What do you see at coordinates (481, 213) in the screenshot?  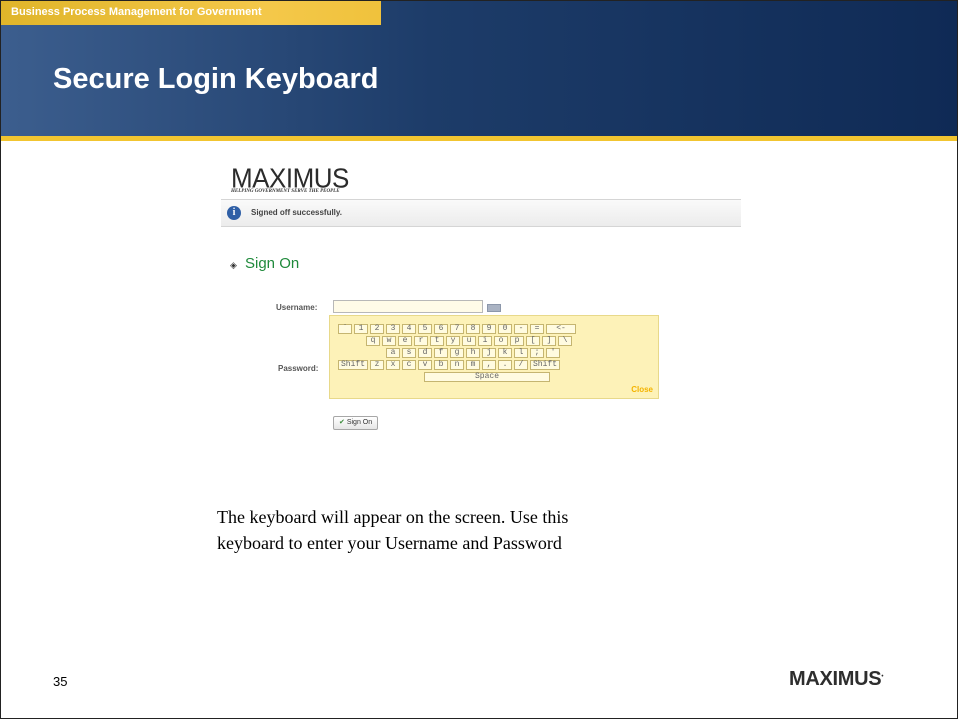 I see `status-message-bar: i Signed off successfully.` at bounding box center [481, 213].